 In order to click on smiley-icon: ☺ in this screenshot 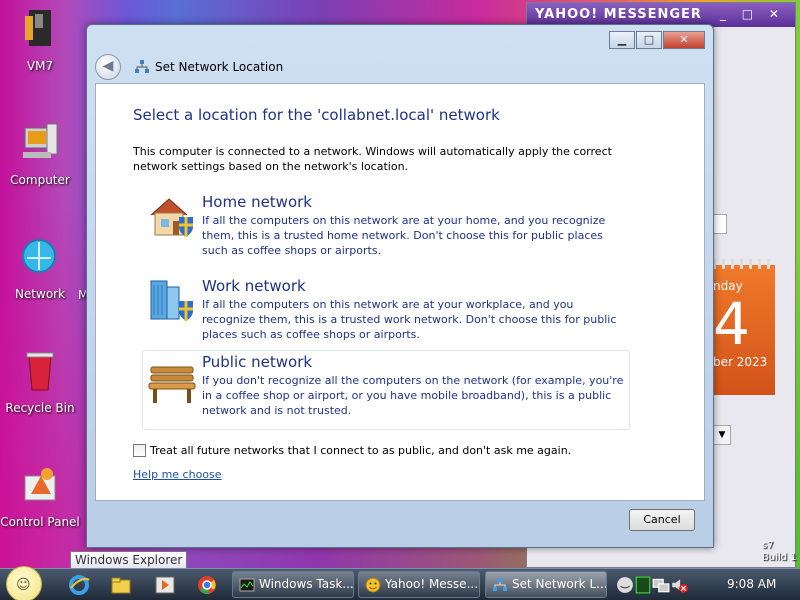, I will do `click(23, 585)`.